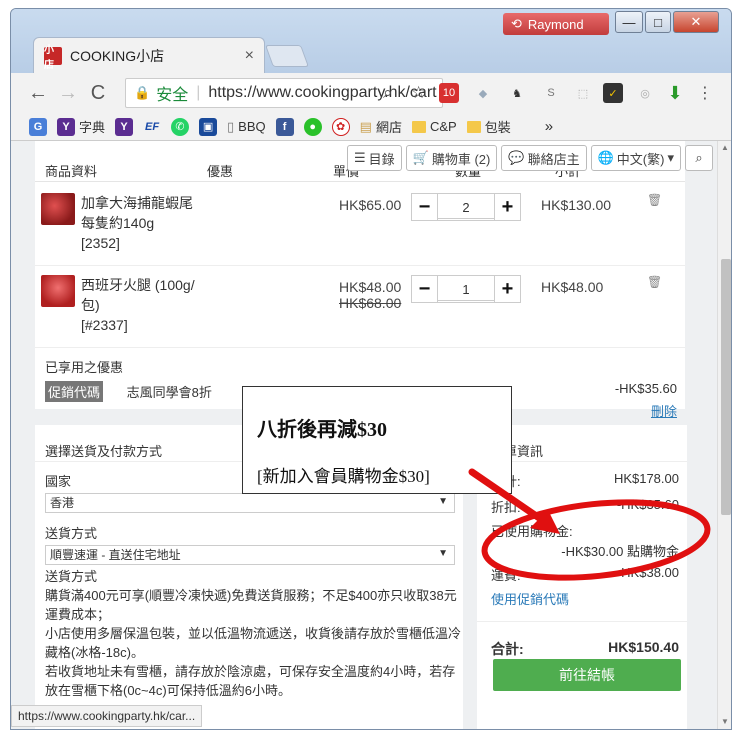  I want to click on bookmark-tile-icon: ▣, so click(208, 126).